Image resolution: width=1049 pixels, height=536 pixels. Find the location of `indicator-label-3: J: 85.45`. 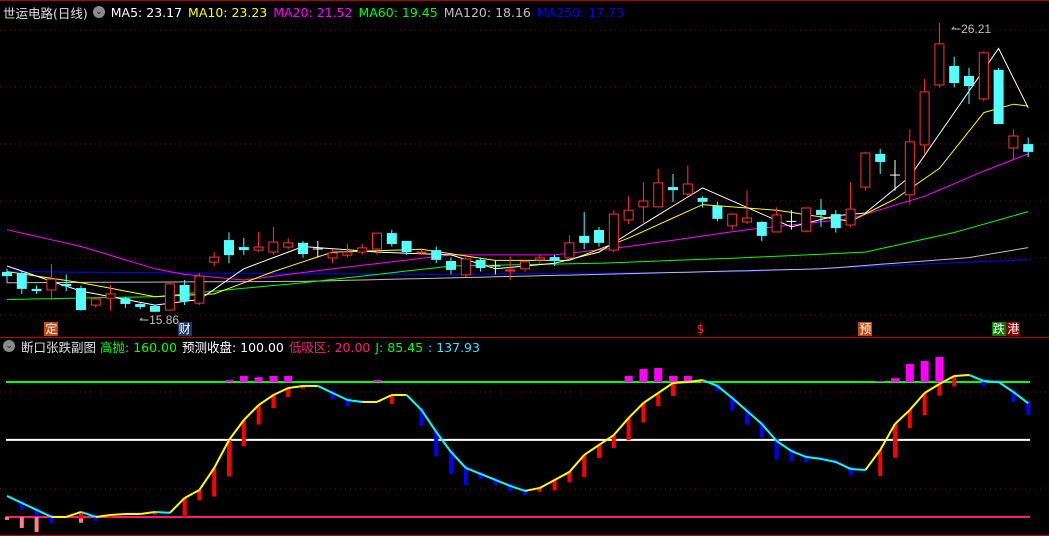

indicator-label-3: J: 85.45 is located at coordinates (399, 347).